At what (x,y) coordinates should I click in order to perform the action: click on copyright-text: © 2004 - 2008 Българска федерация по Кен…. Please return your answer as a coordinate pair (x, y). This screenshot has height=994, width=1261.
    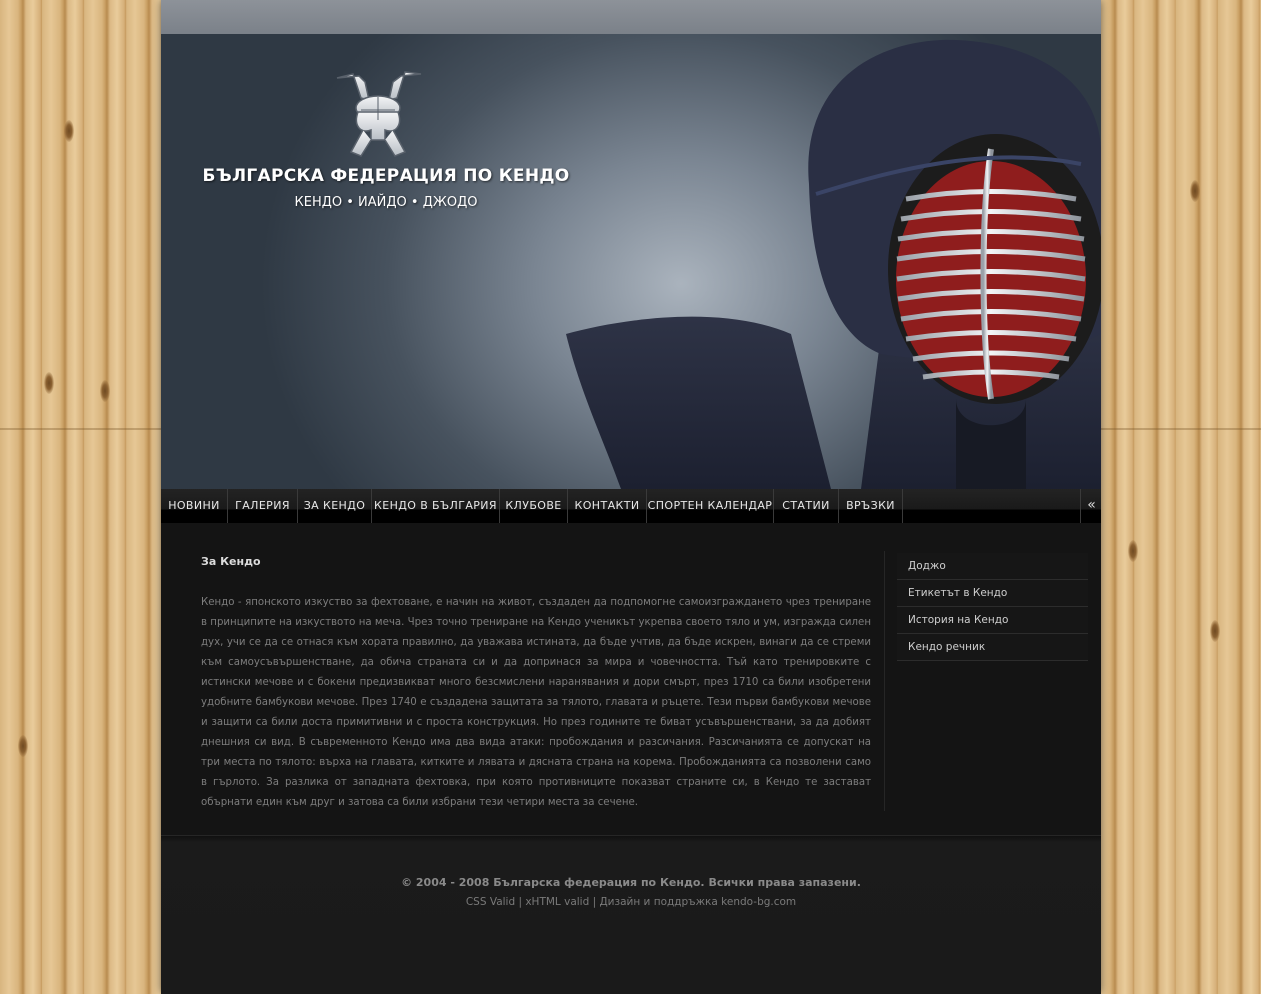
    Looking at the image, I should click on (631, 882).